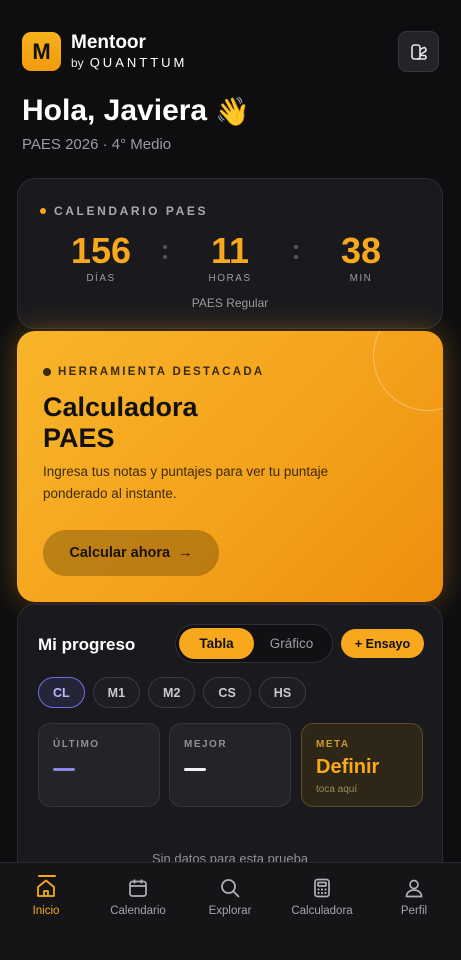 This screenshot has width=461, height=960. Describe the element at coordinates (230, 888) in the screenshot. I see `search-icon` at that location.